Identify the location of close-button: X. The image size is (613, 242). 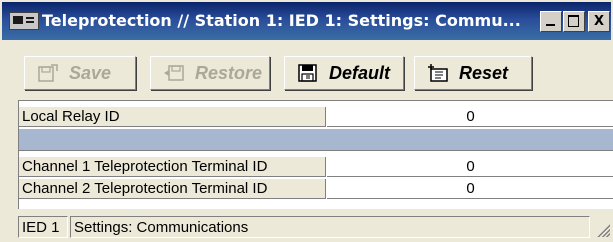
(599, 21).